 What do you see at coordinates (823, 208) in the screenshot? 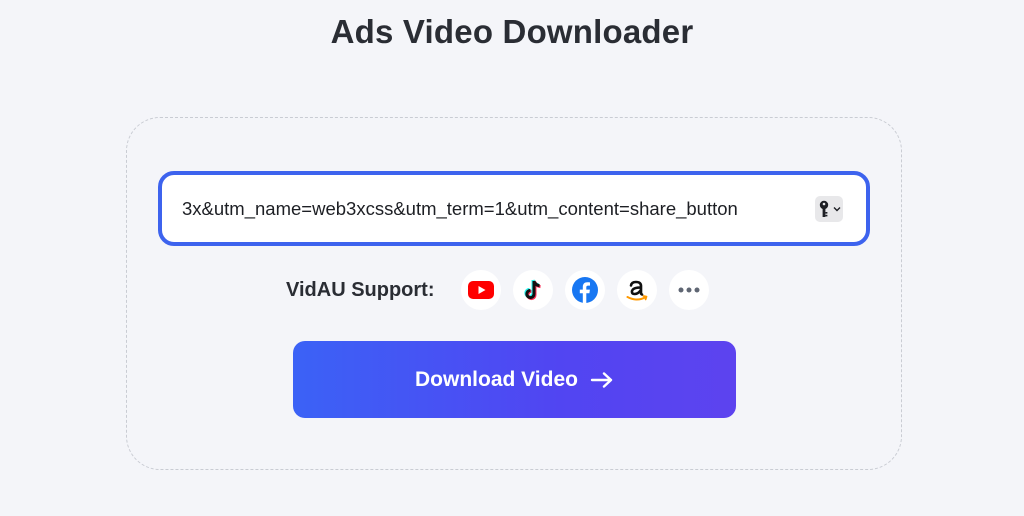
I see `key-icon` at bounding box center [823, 208].